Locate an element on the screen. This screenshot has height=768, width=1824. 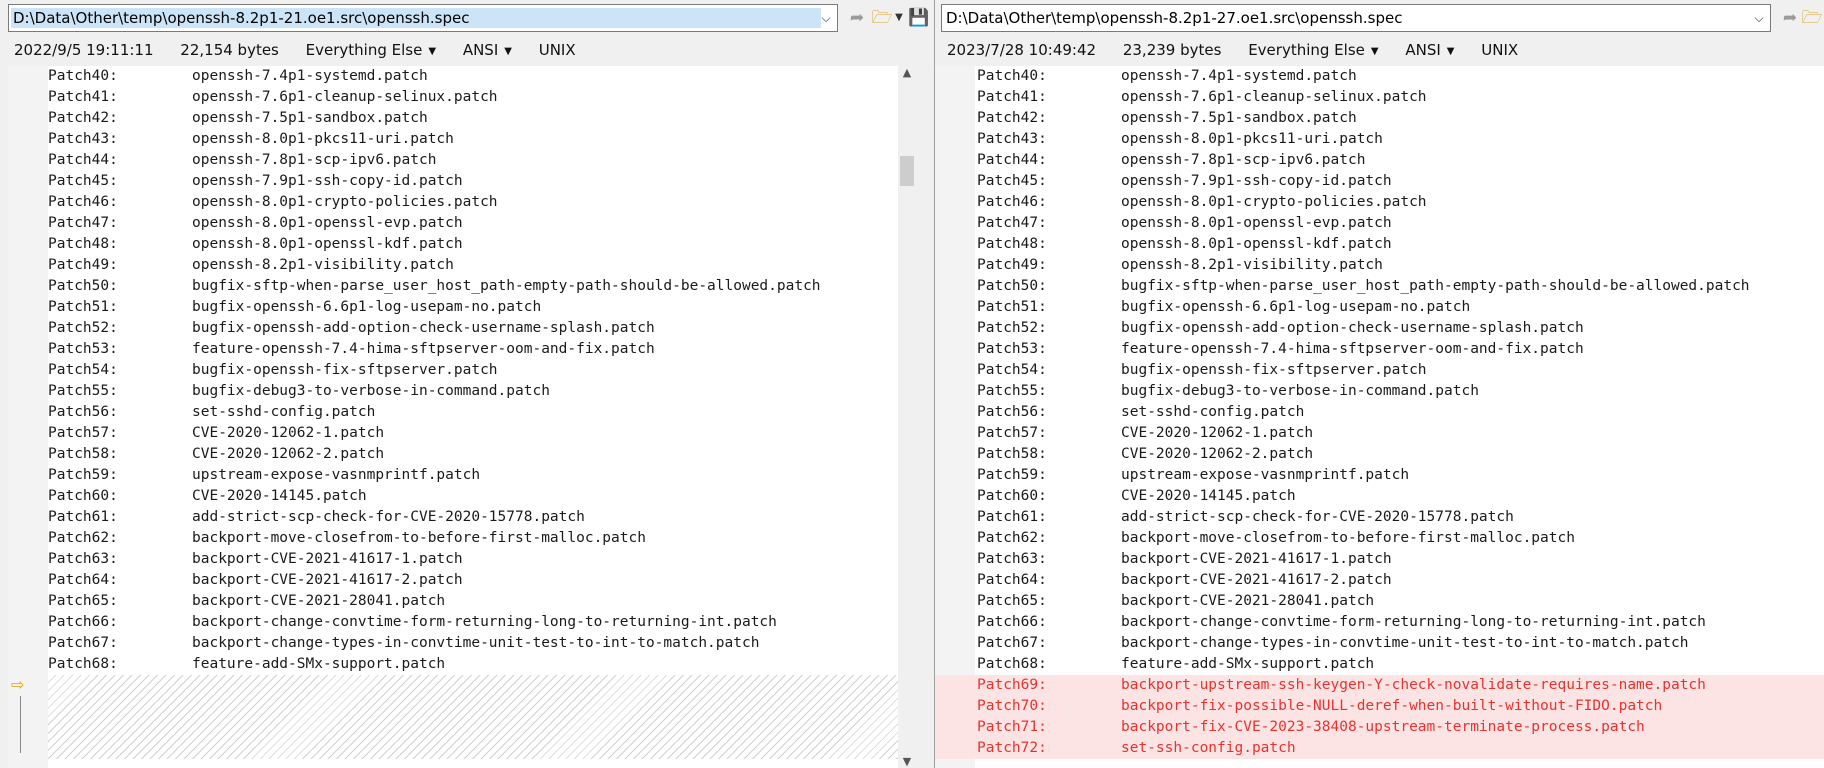
scroll-down-icon: ▼ is located at coordinates (907, 761).